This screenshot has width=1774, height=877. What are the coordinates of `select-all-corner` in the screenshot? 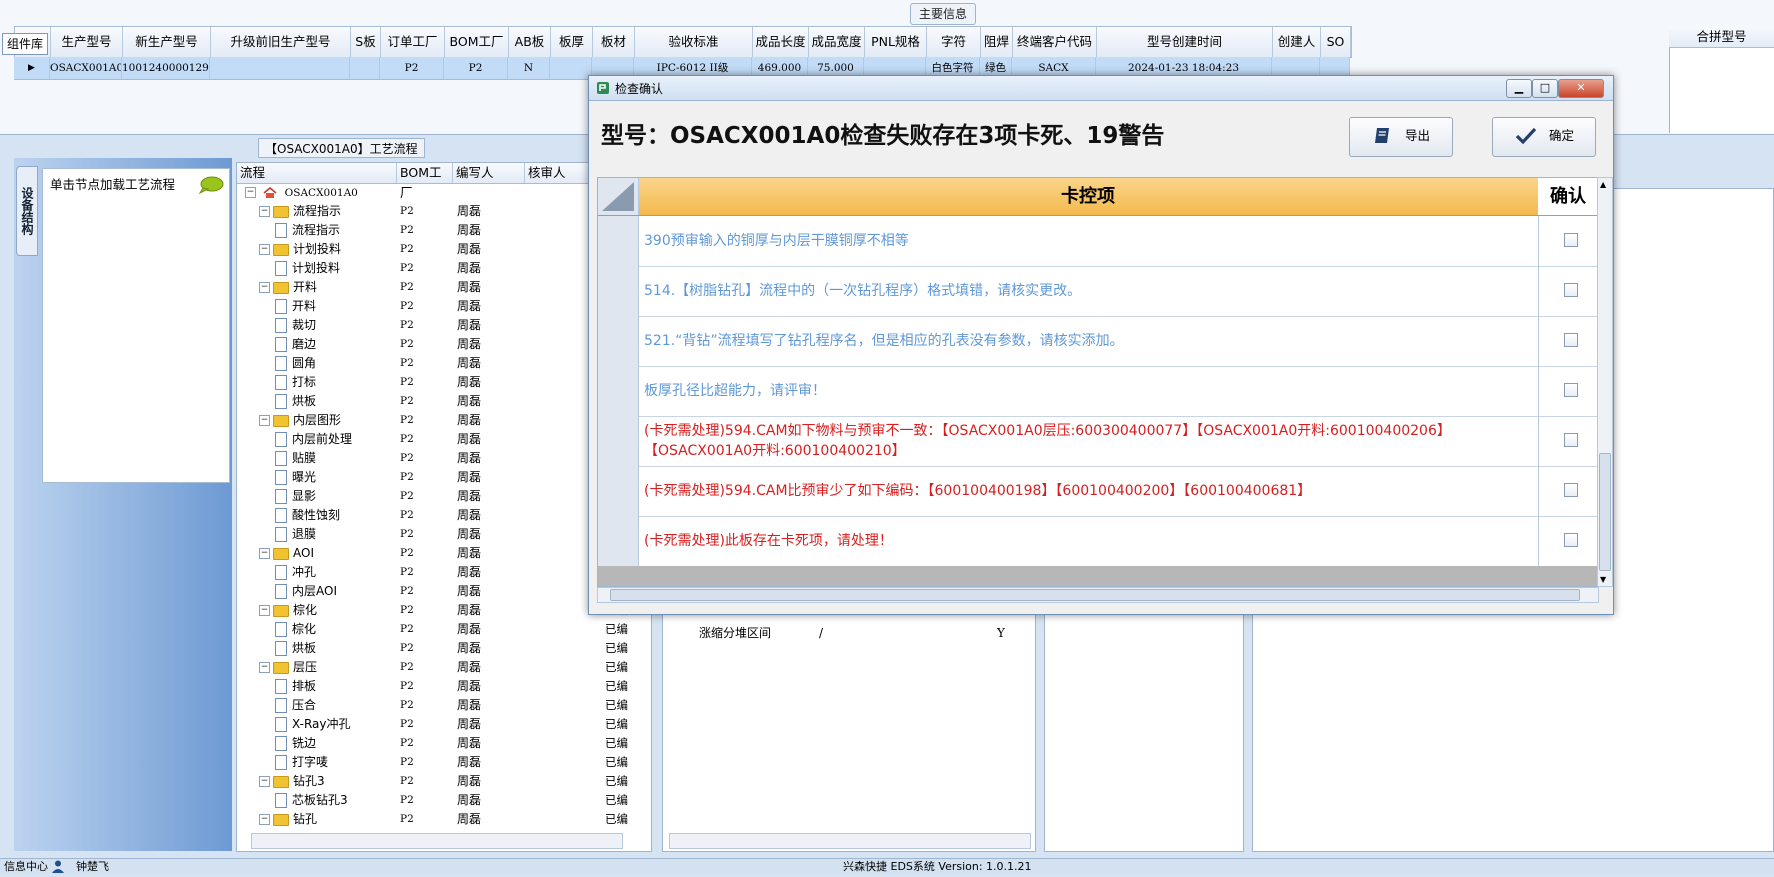 It's located at (618, 196).